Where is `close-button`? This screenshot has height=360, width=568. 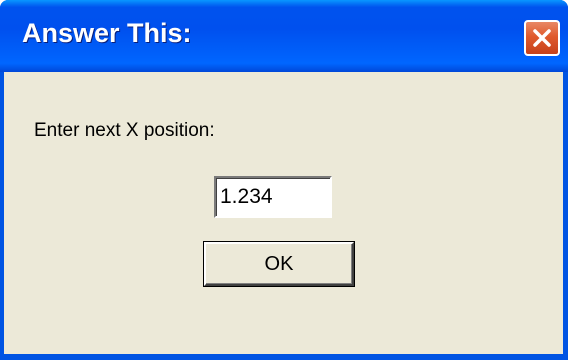
close-button is located at coordinates (542, 38).